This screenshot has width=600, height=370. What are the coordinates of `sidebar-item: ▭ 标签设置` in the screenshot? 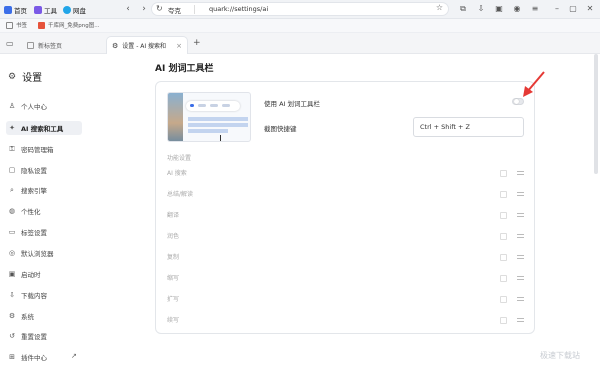 It's located at (44, 232).